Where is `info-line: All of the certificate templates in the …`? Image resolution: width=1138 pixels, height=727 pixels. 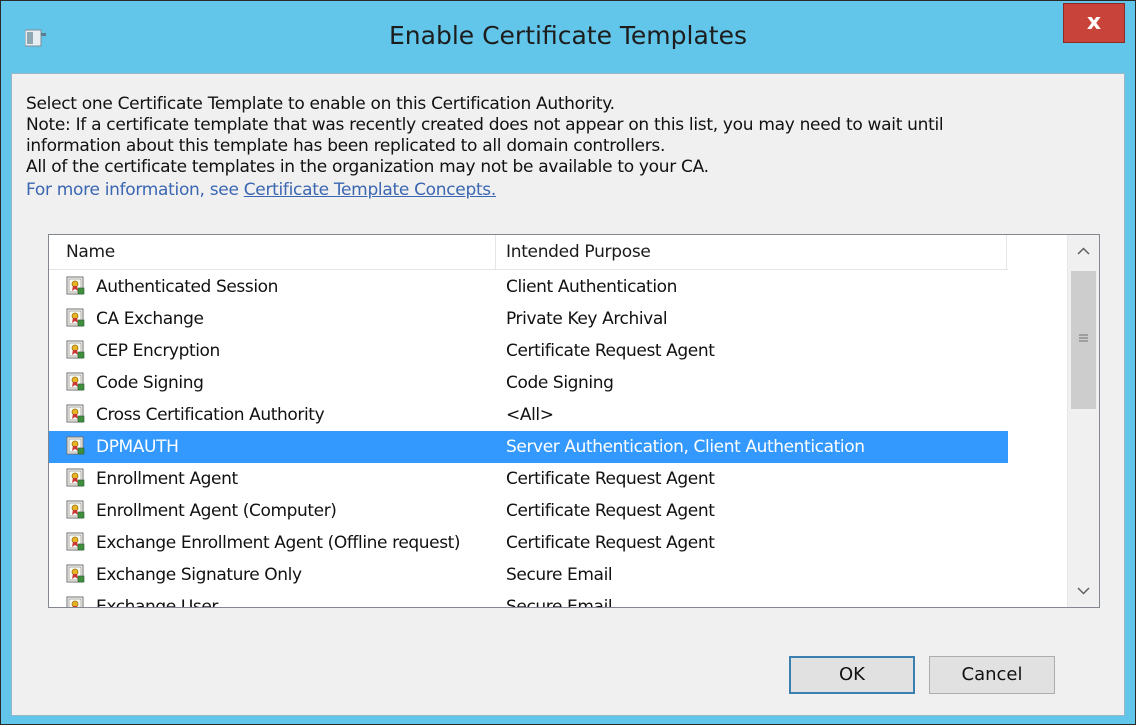 info-line: All of the certificate templates in the … is located at coordinates (367, 167).